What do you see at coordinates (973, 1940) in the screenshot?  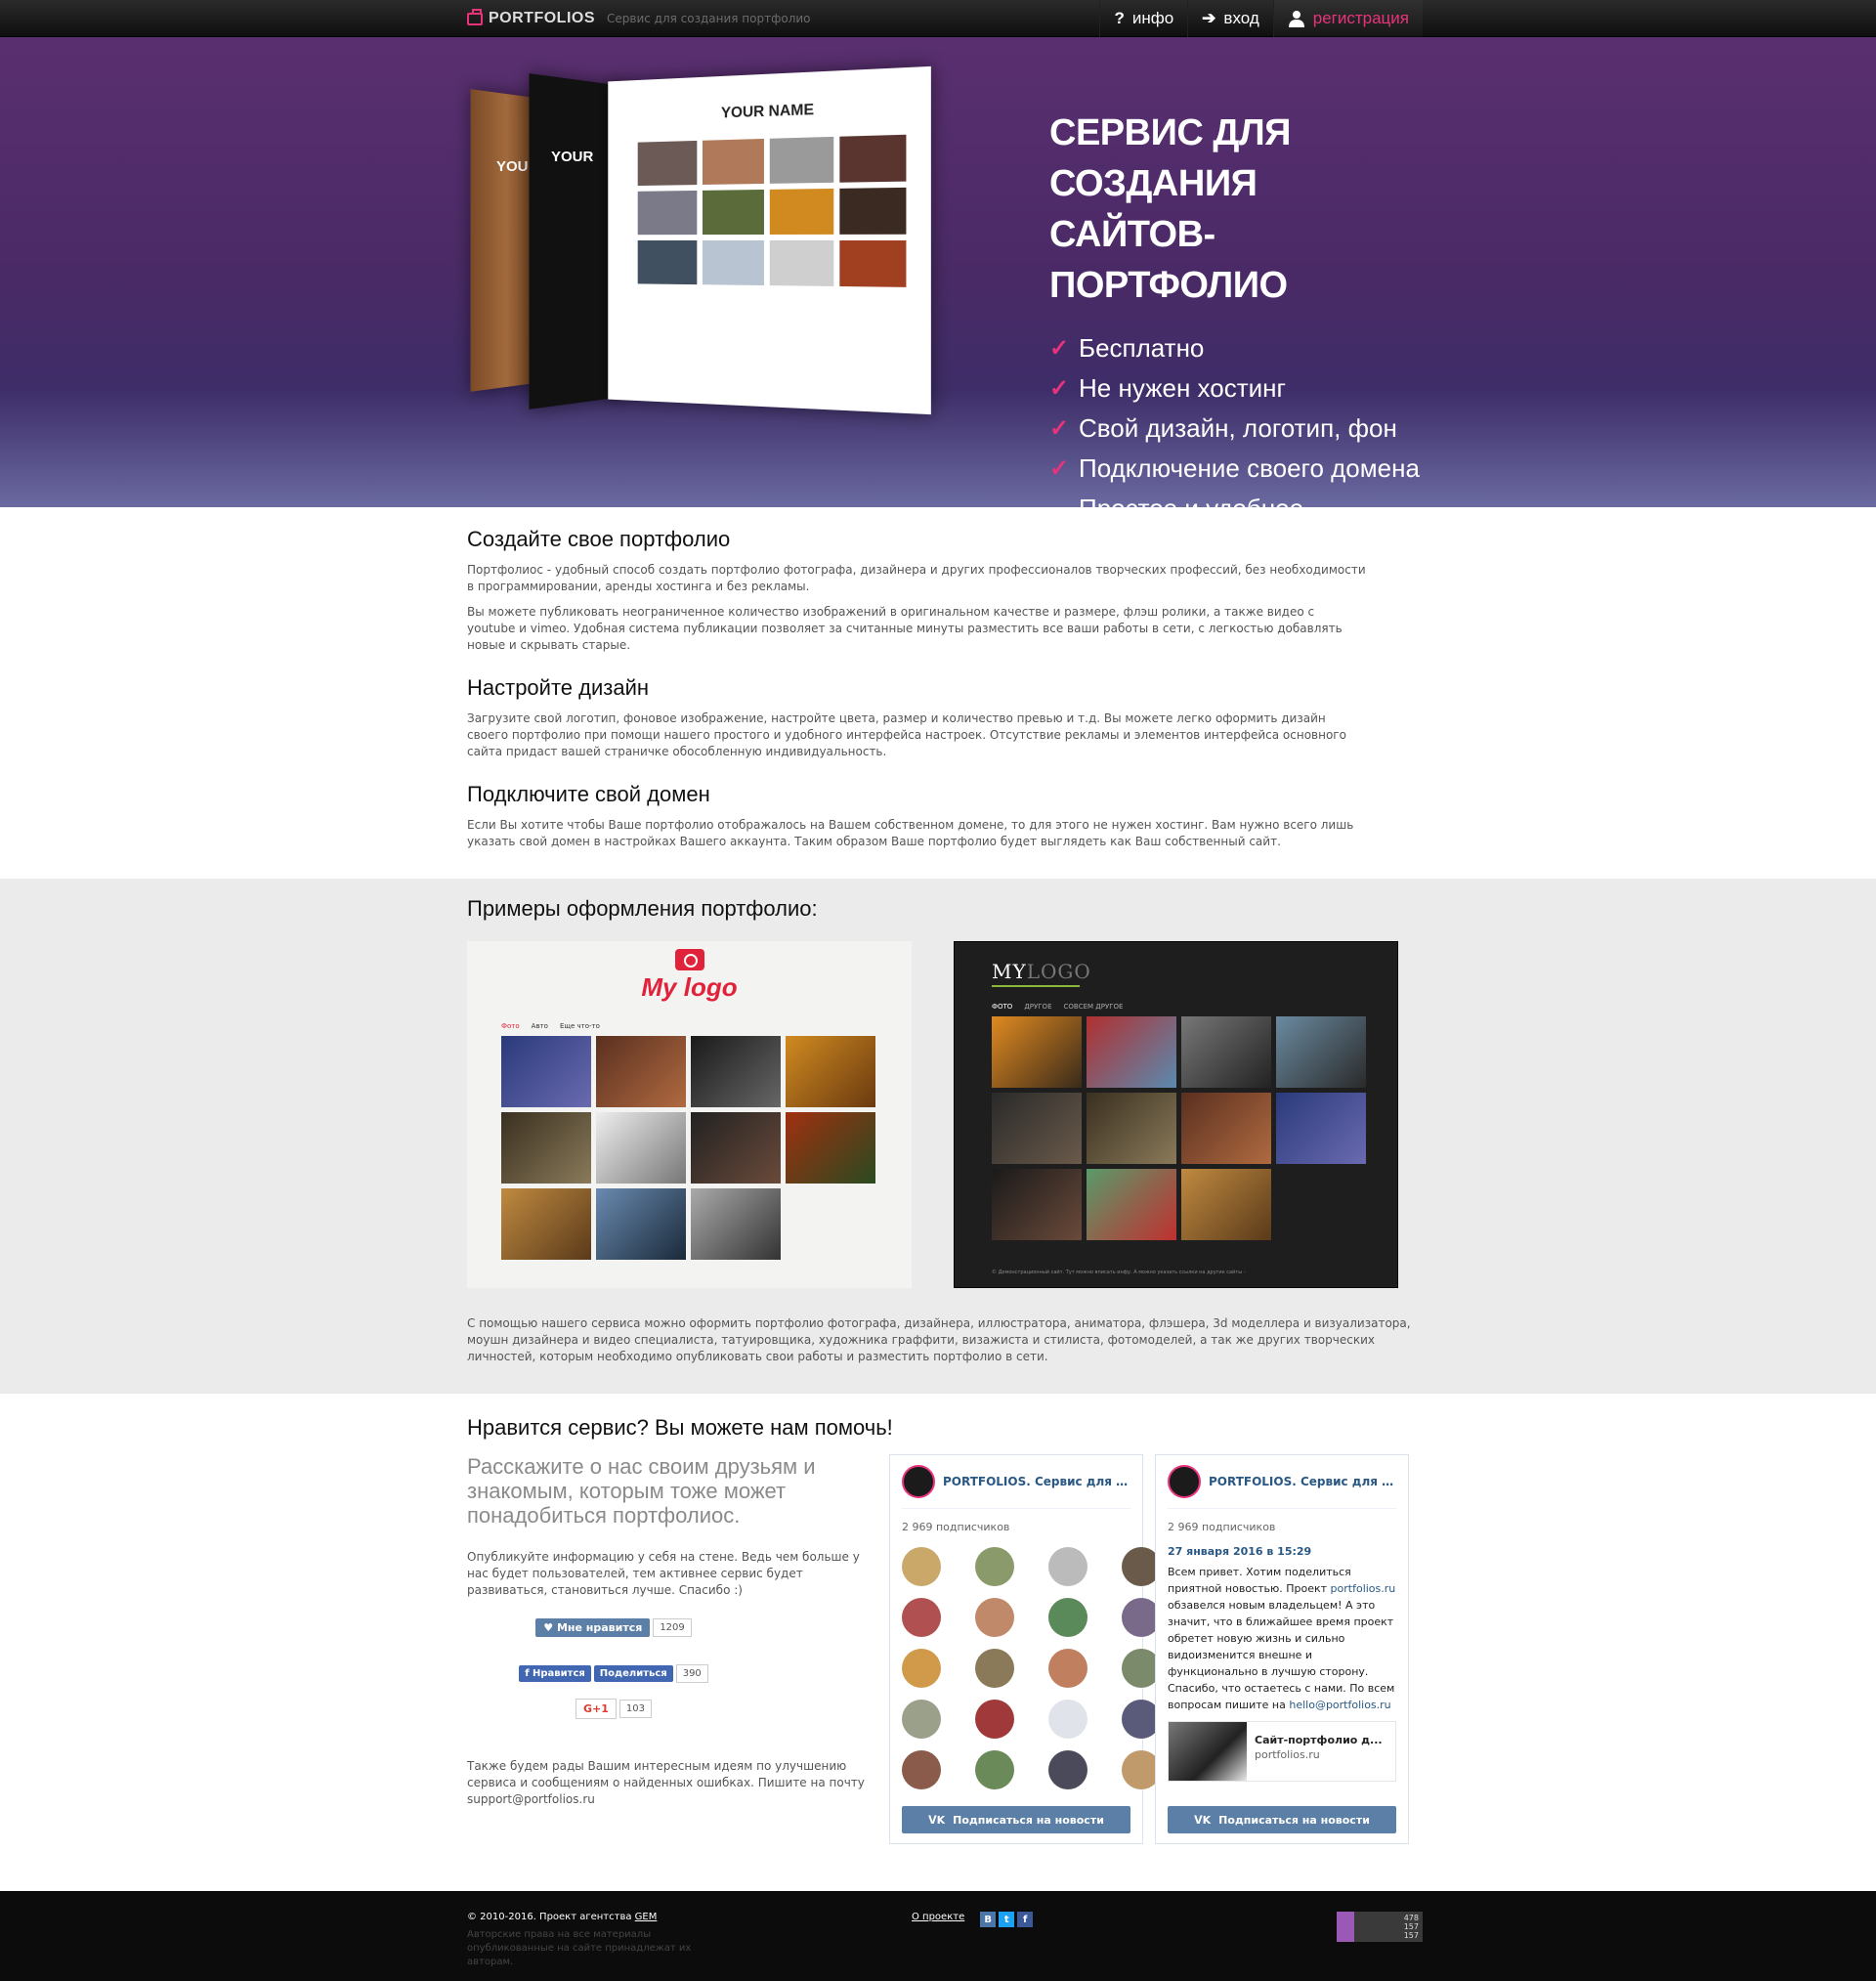 I see `footer-links: О проекте B t f` at bounding box center [973, 1940].